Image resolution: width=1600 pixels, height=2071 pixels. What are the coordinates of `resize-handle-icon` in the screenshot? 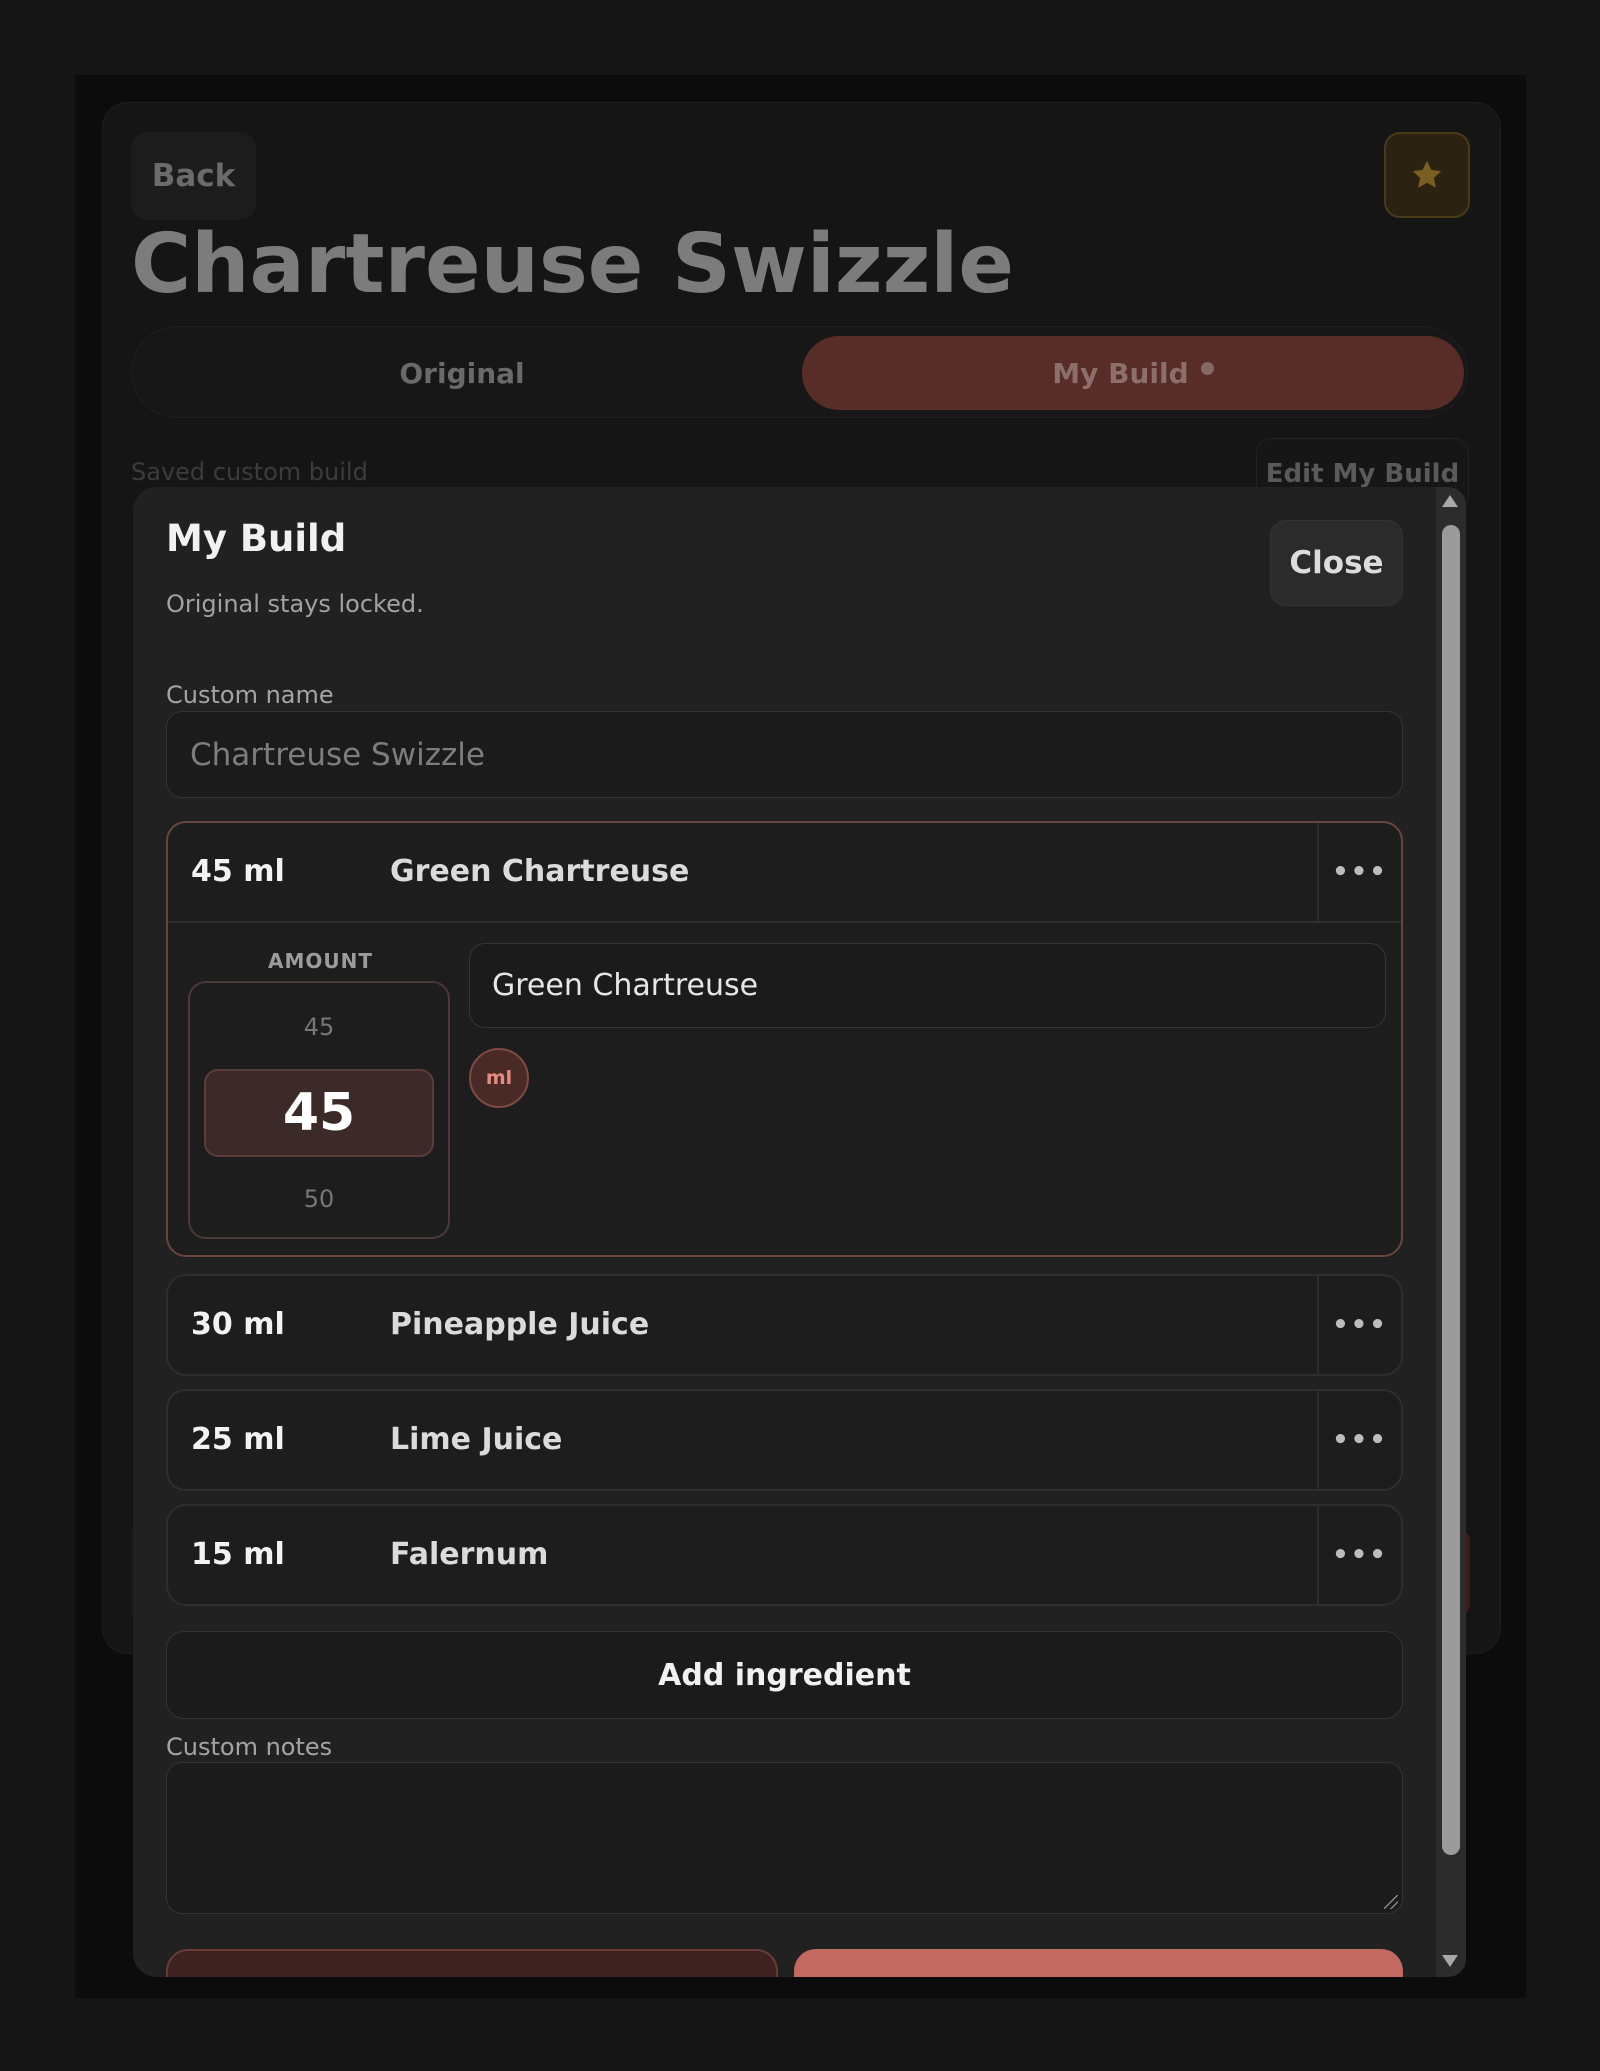 It's located at (1391, 1902).